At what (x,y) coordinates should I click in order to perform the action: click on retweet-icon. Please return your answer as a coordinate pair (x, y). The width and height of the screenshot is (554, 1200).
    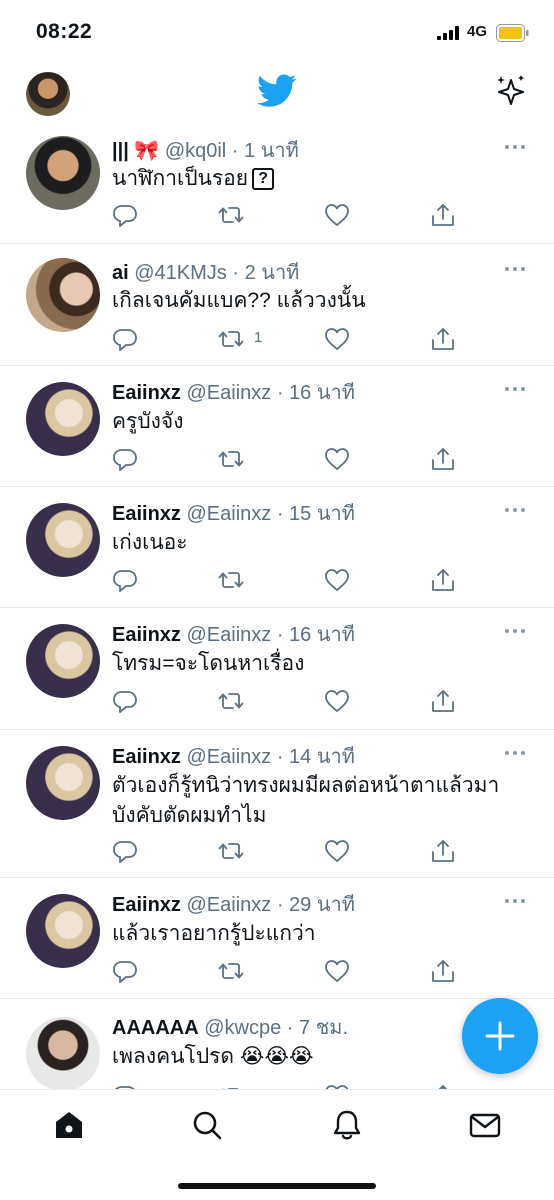
    Looking at the image, I should click on (231, 580).